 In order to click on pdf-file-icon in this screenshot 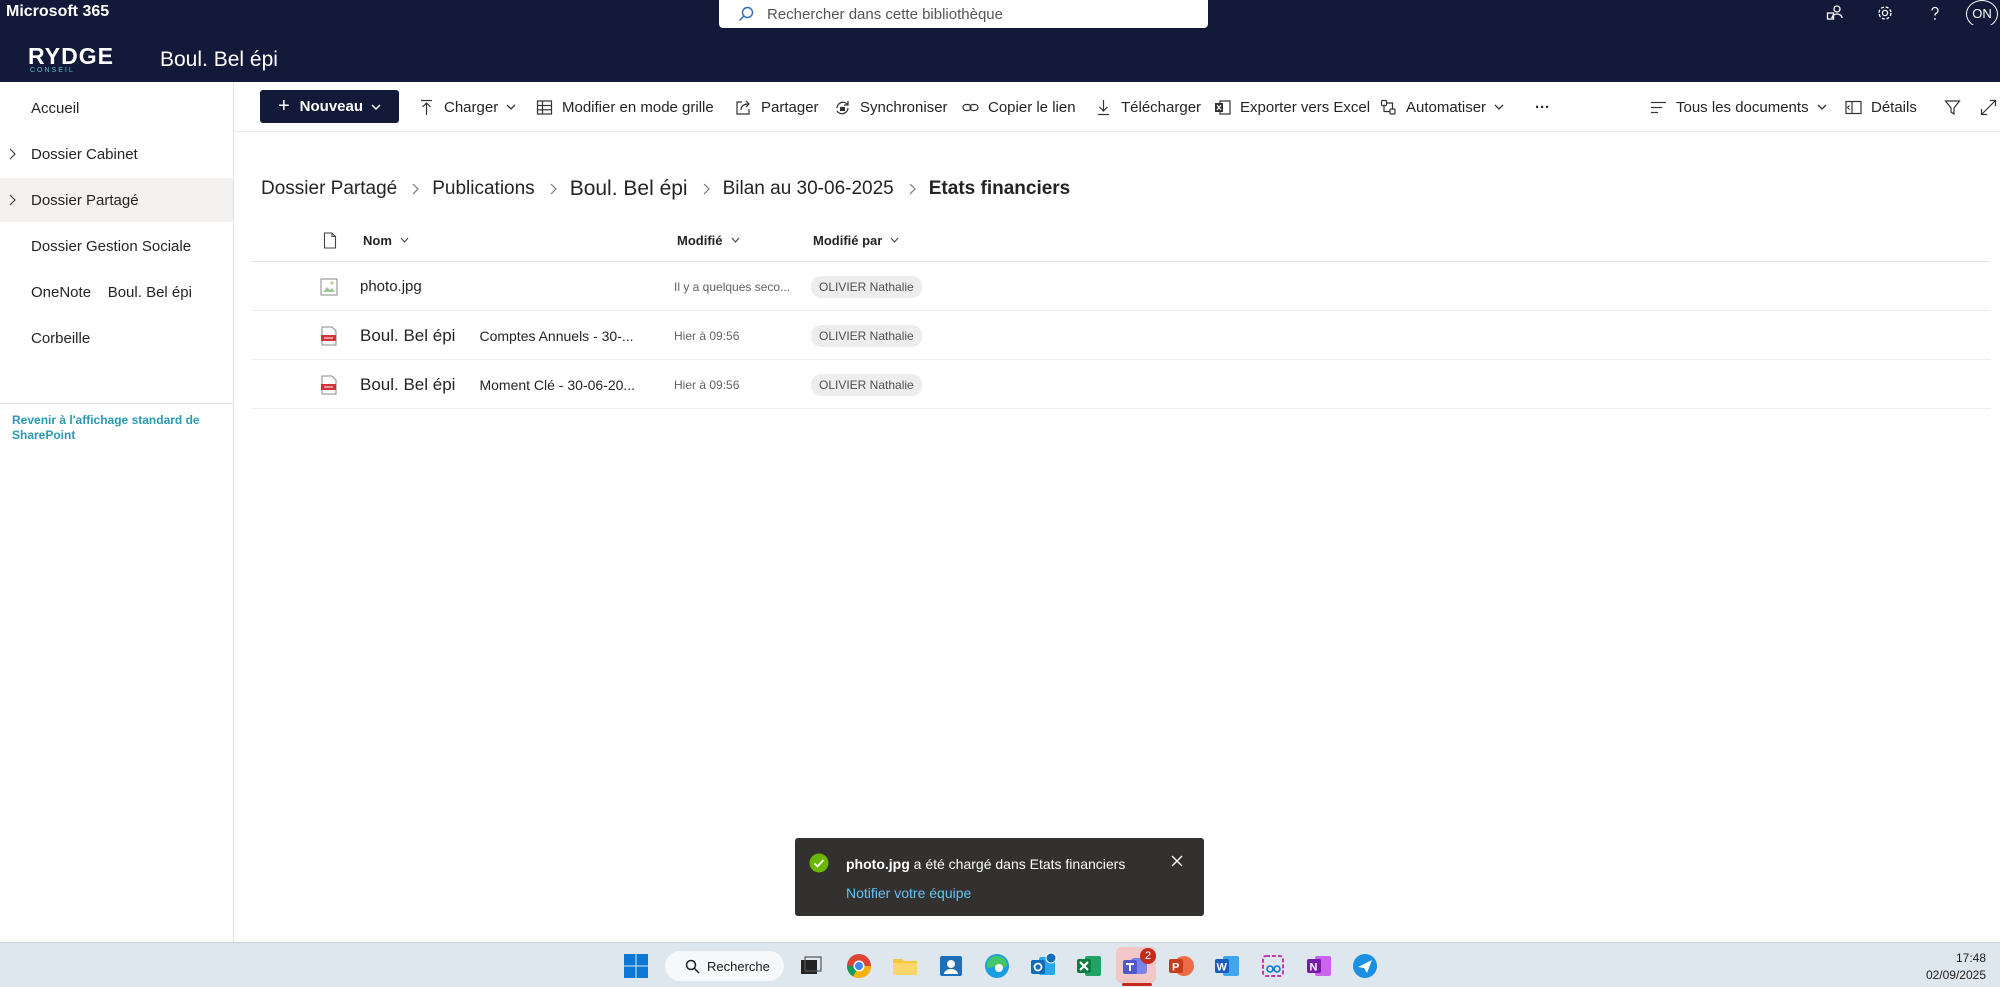, I will do `click(329, 385)`.